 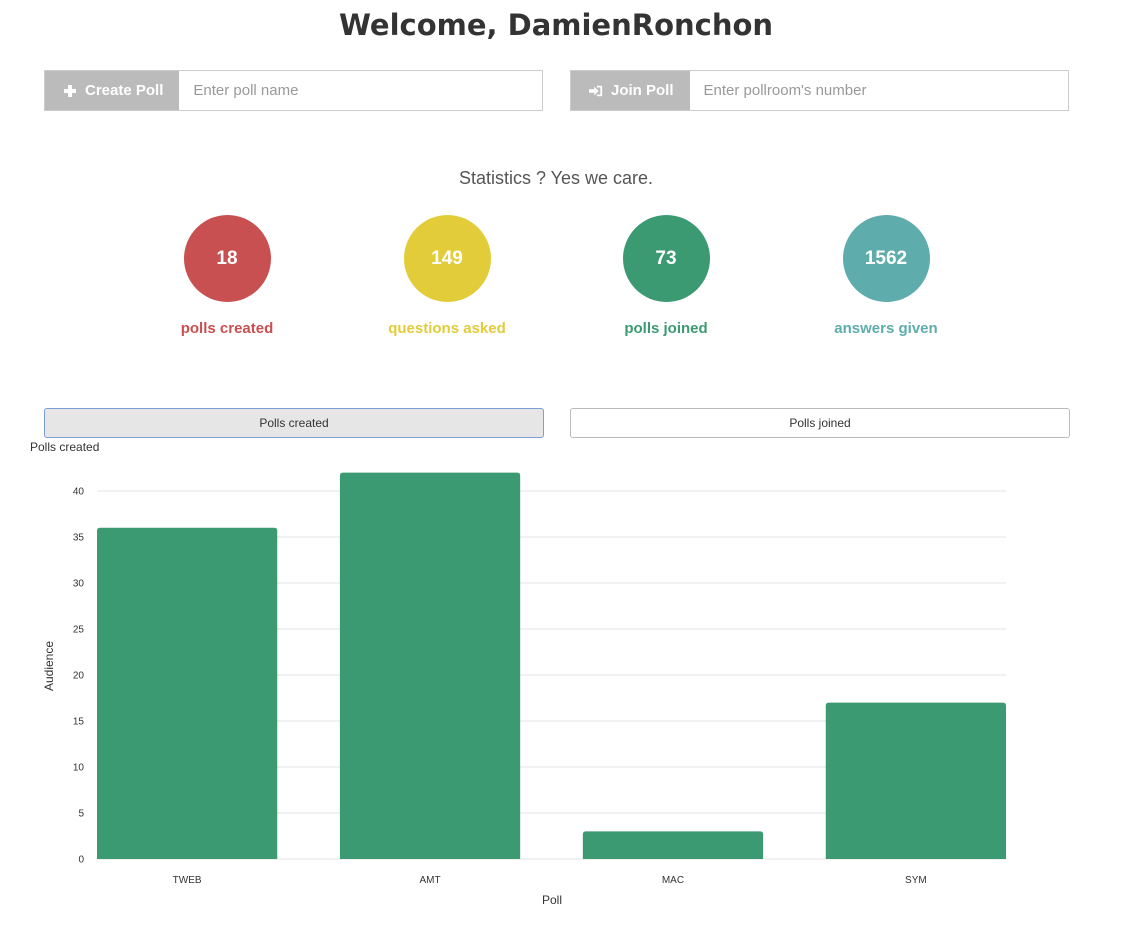 I want to click on stat-questions-asked: 149 questions asked, so click(x=447, y=276).